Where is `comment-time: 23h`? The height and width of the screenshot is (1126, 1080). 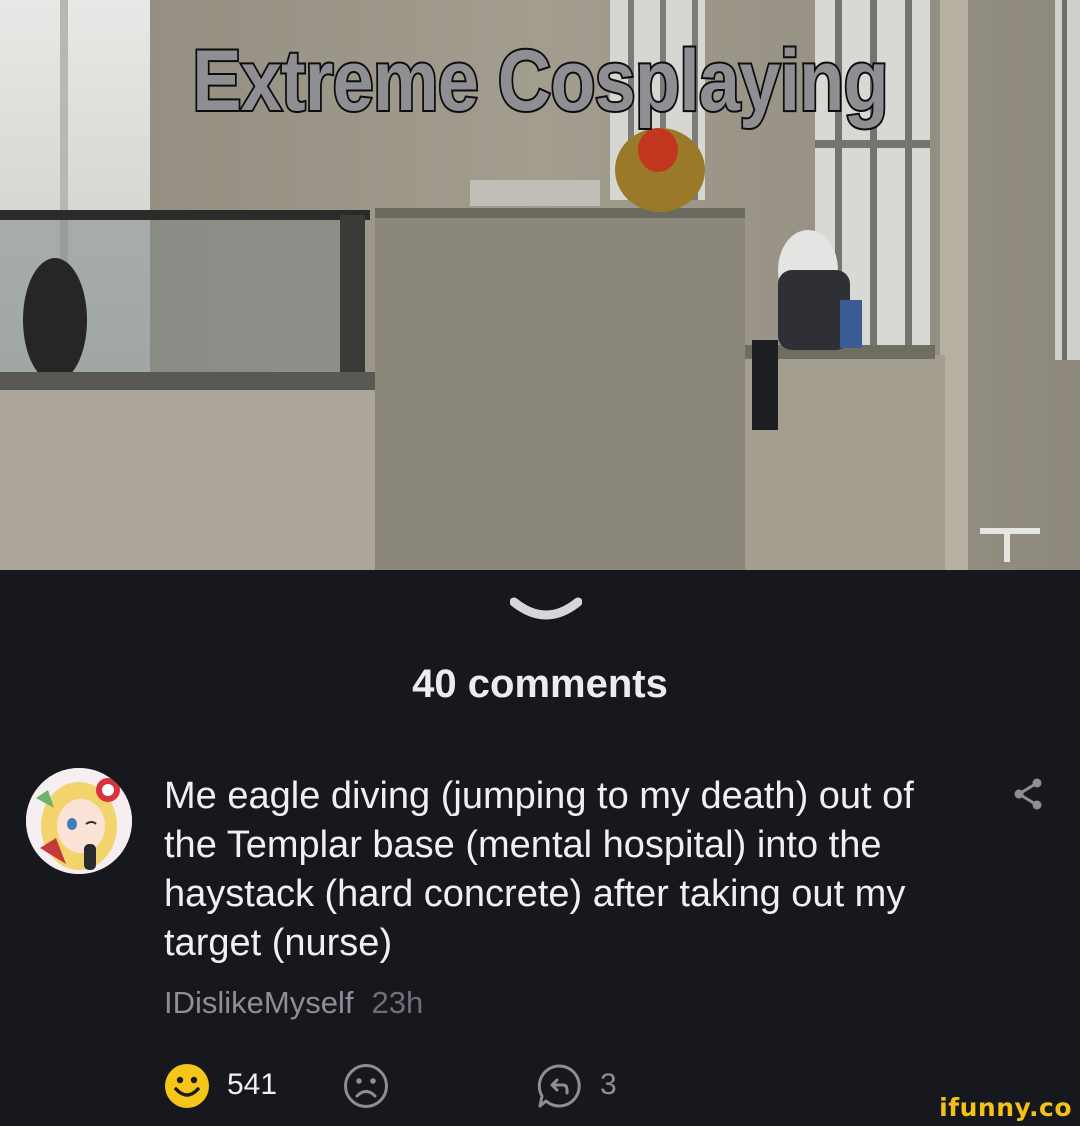
comment-time: 23h is located at coordinates (397, 1002).